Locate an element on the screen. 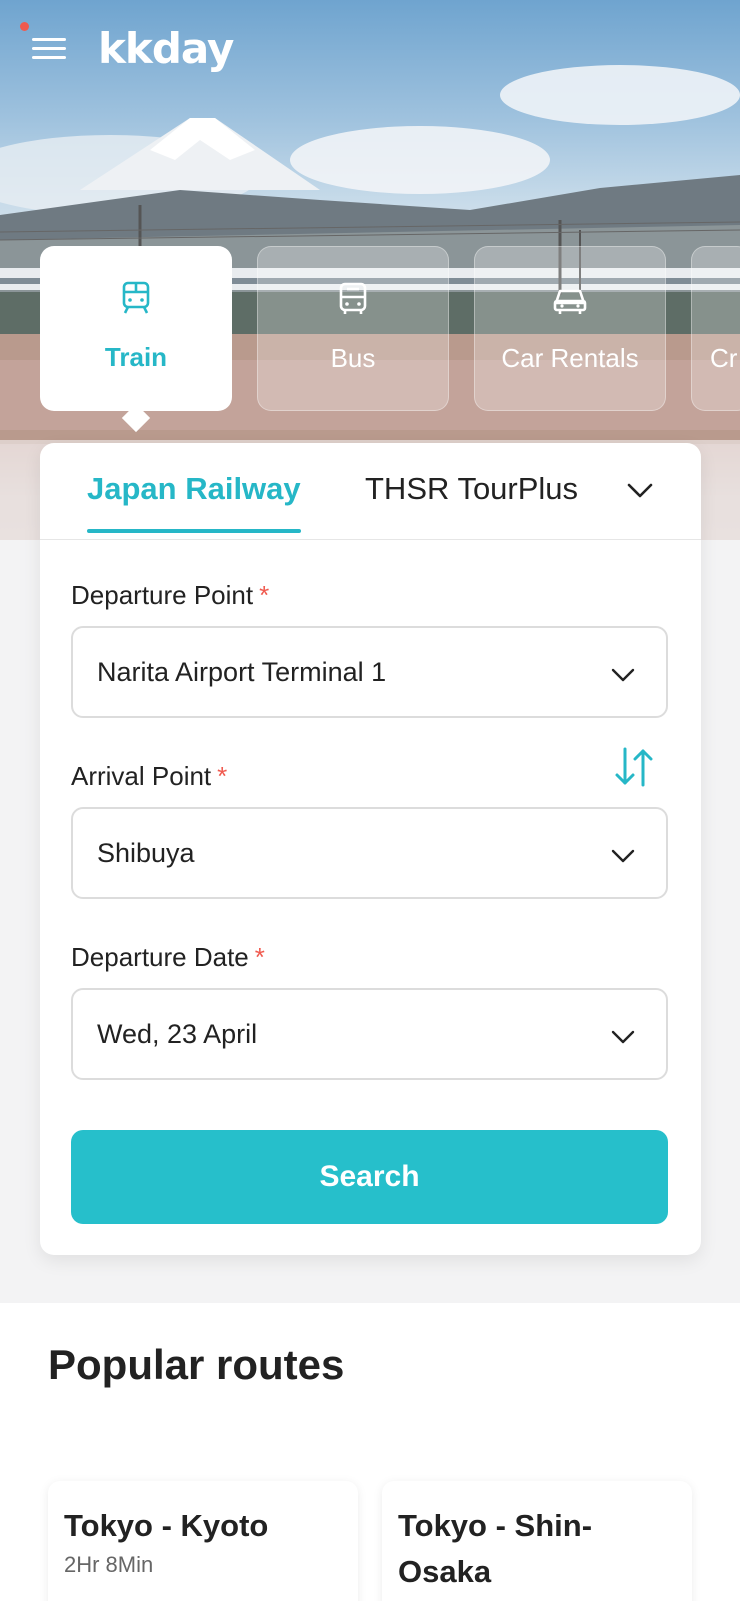 Image resolution: width=740 pixels, height=1601 pixels. arrival-label: Arrival Point * is located at coordinates (149, 776).